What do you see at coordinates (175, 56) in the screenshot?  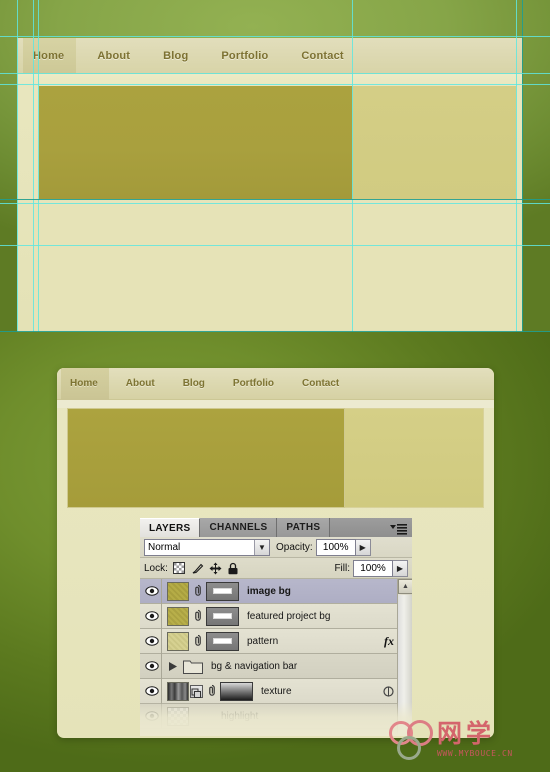 I see `top-nav-item-blog: Blog` at bounding box center [175, 56].